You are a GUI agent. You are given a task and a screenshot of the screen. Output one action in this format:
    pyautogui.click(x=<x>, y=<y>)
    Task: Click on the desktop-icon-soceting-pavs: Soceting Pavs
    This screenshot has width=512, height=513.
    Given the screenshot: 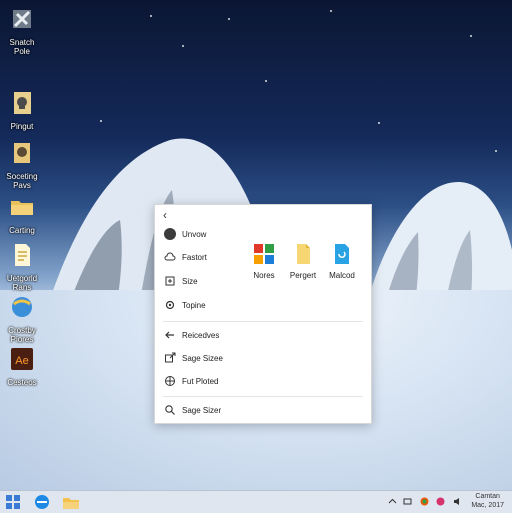 What is the action you would take?
    pyautogui.click(x=22, y=165)
    